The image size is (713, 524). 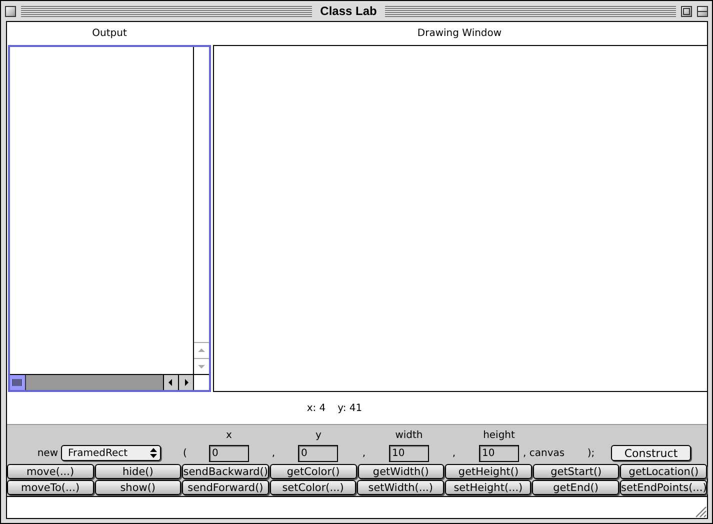 What do you see at coordinates (313, 487) in the screenshot?
I see `method-button: setColor(...)` at bounding box center [313, 487].